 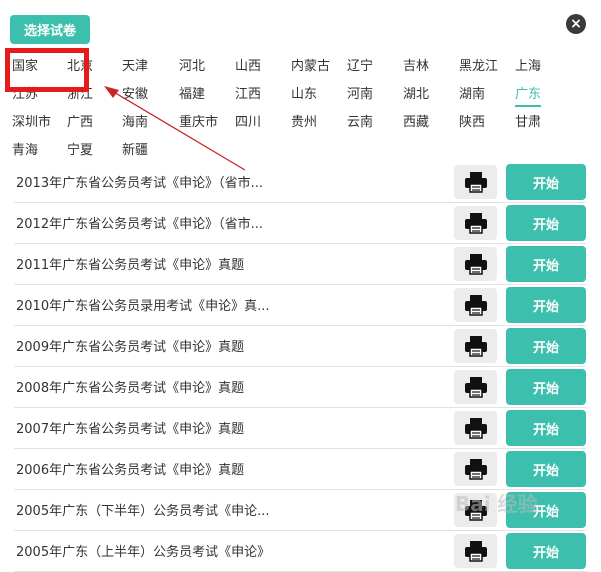 What do you see at coordinates (130, 427) in the screenshot?
I see `paper-title: 2007年广东省公务员考试《申论》真题` at bounding box center [130, 427].